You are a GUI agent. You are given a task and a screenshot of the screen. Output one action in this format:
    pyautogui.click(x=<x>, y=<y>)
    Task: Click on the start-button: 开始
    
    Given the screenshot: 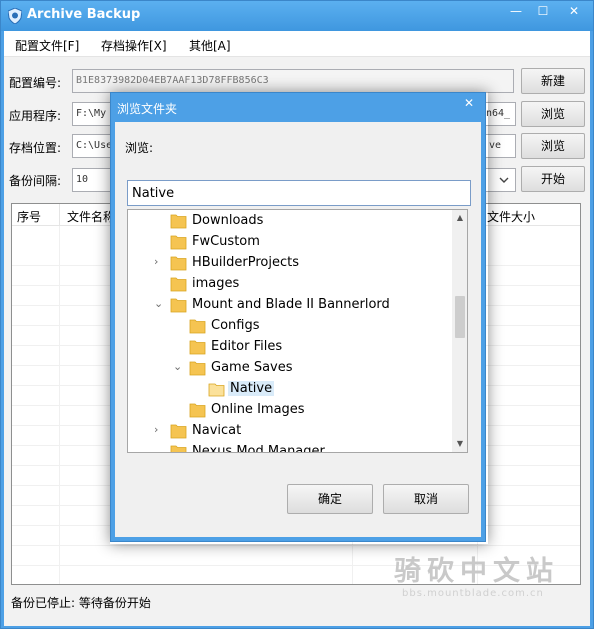 What is the action you would take?
    pyautogui.click(x=553, y=179)
    